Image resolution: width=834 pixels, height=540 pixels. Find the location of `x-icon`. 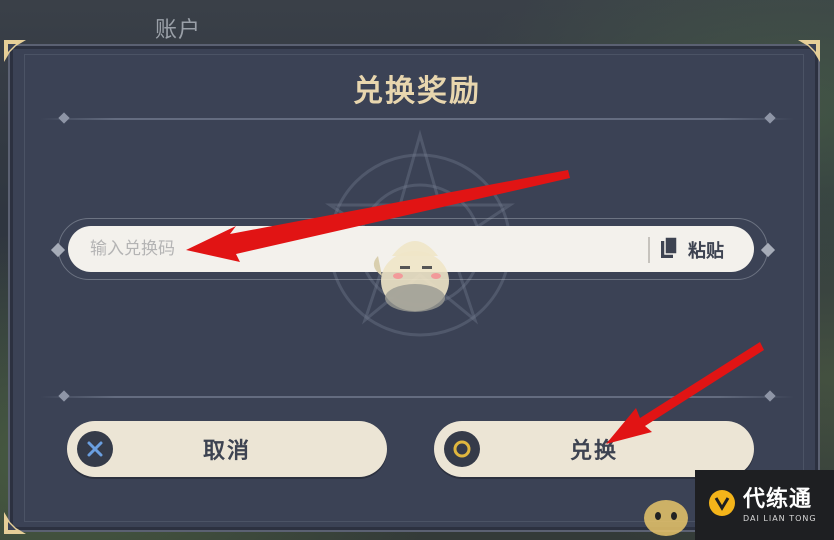

x-icon is located at coordinates (95, 449).